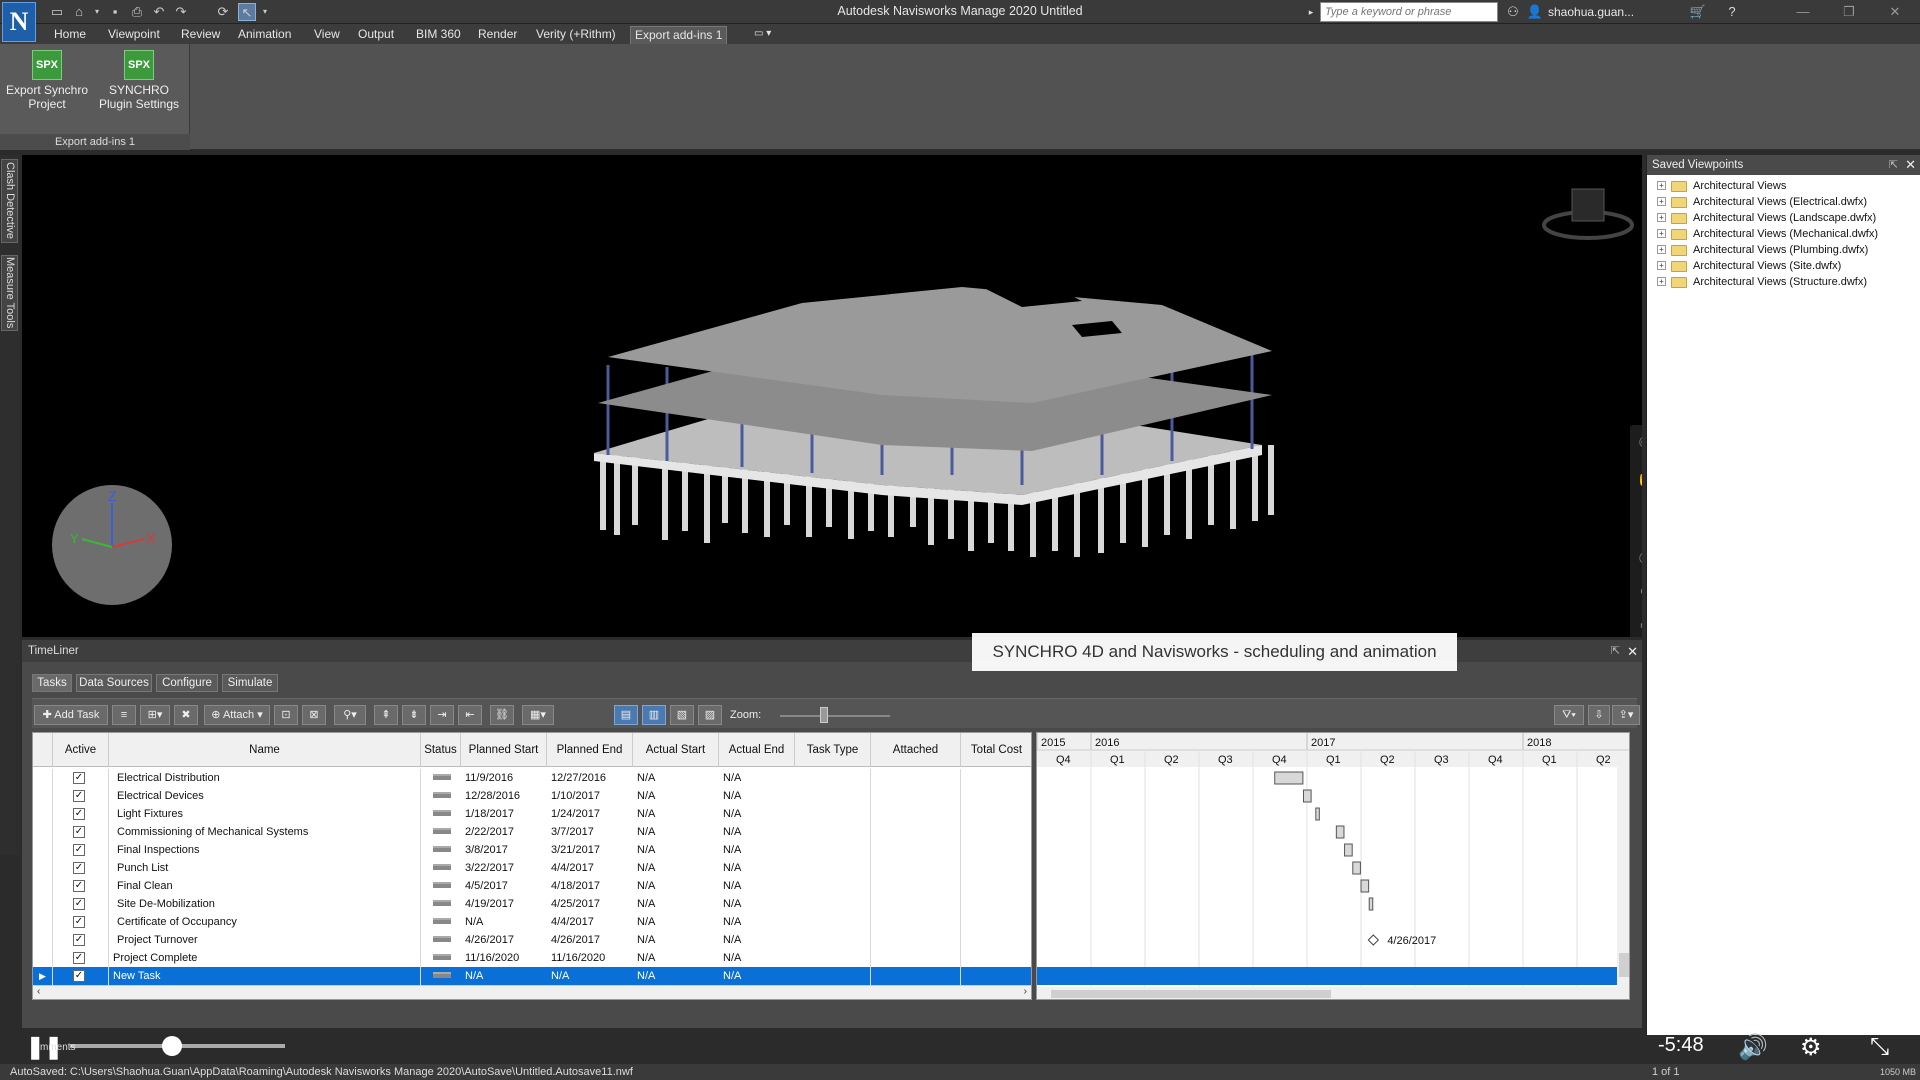 This screenshot has height=1080, width=1920. What do you see at coordinates (576, 35) in the screenshot?
I see `tab-verity: Verity (+Rithm)` at bounding box center [576, 35].